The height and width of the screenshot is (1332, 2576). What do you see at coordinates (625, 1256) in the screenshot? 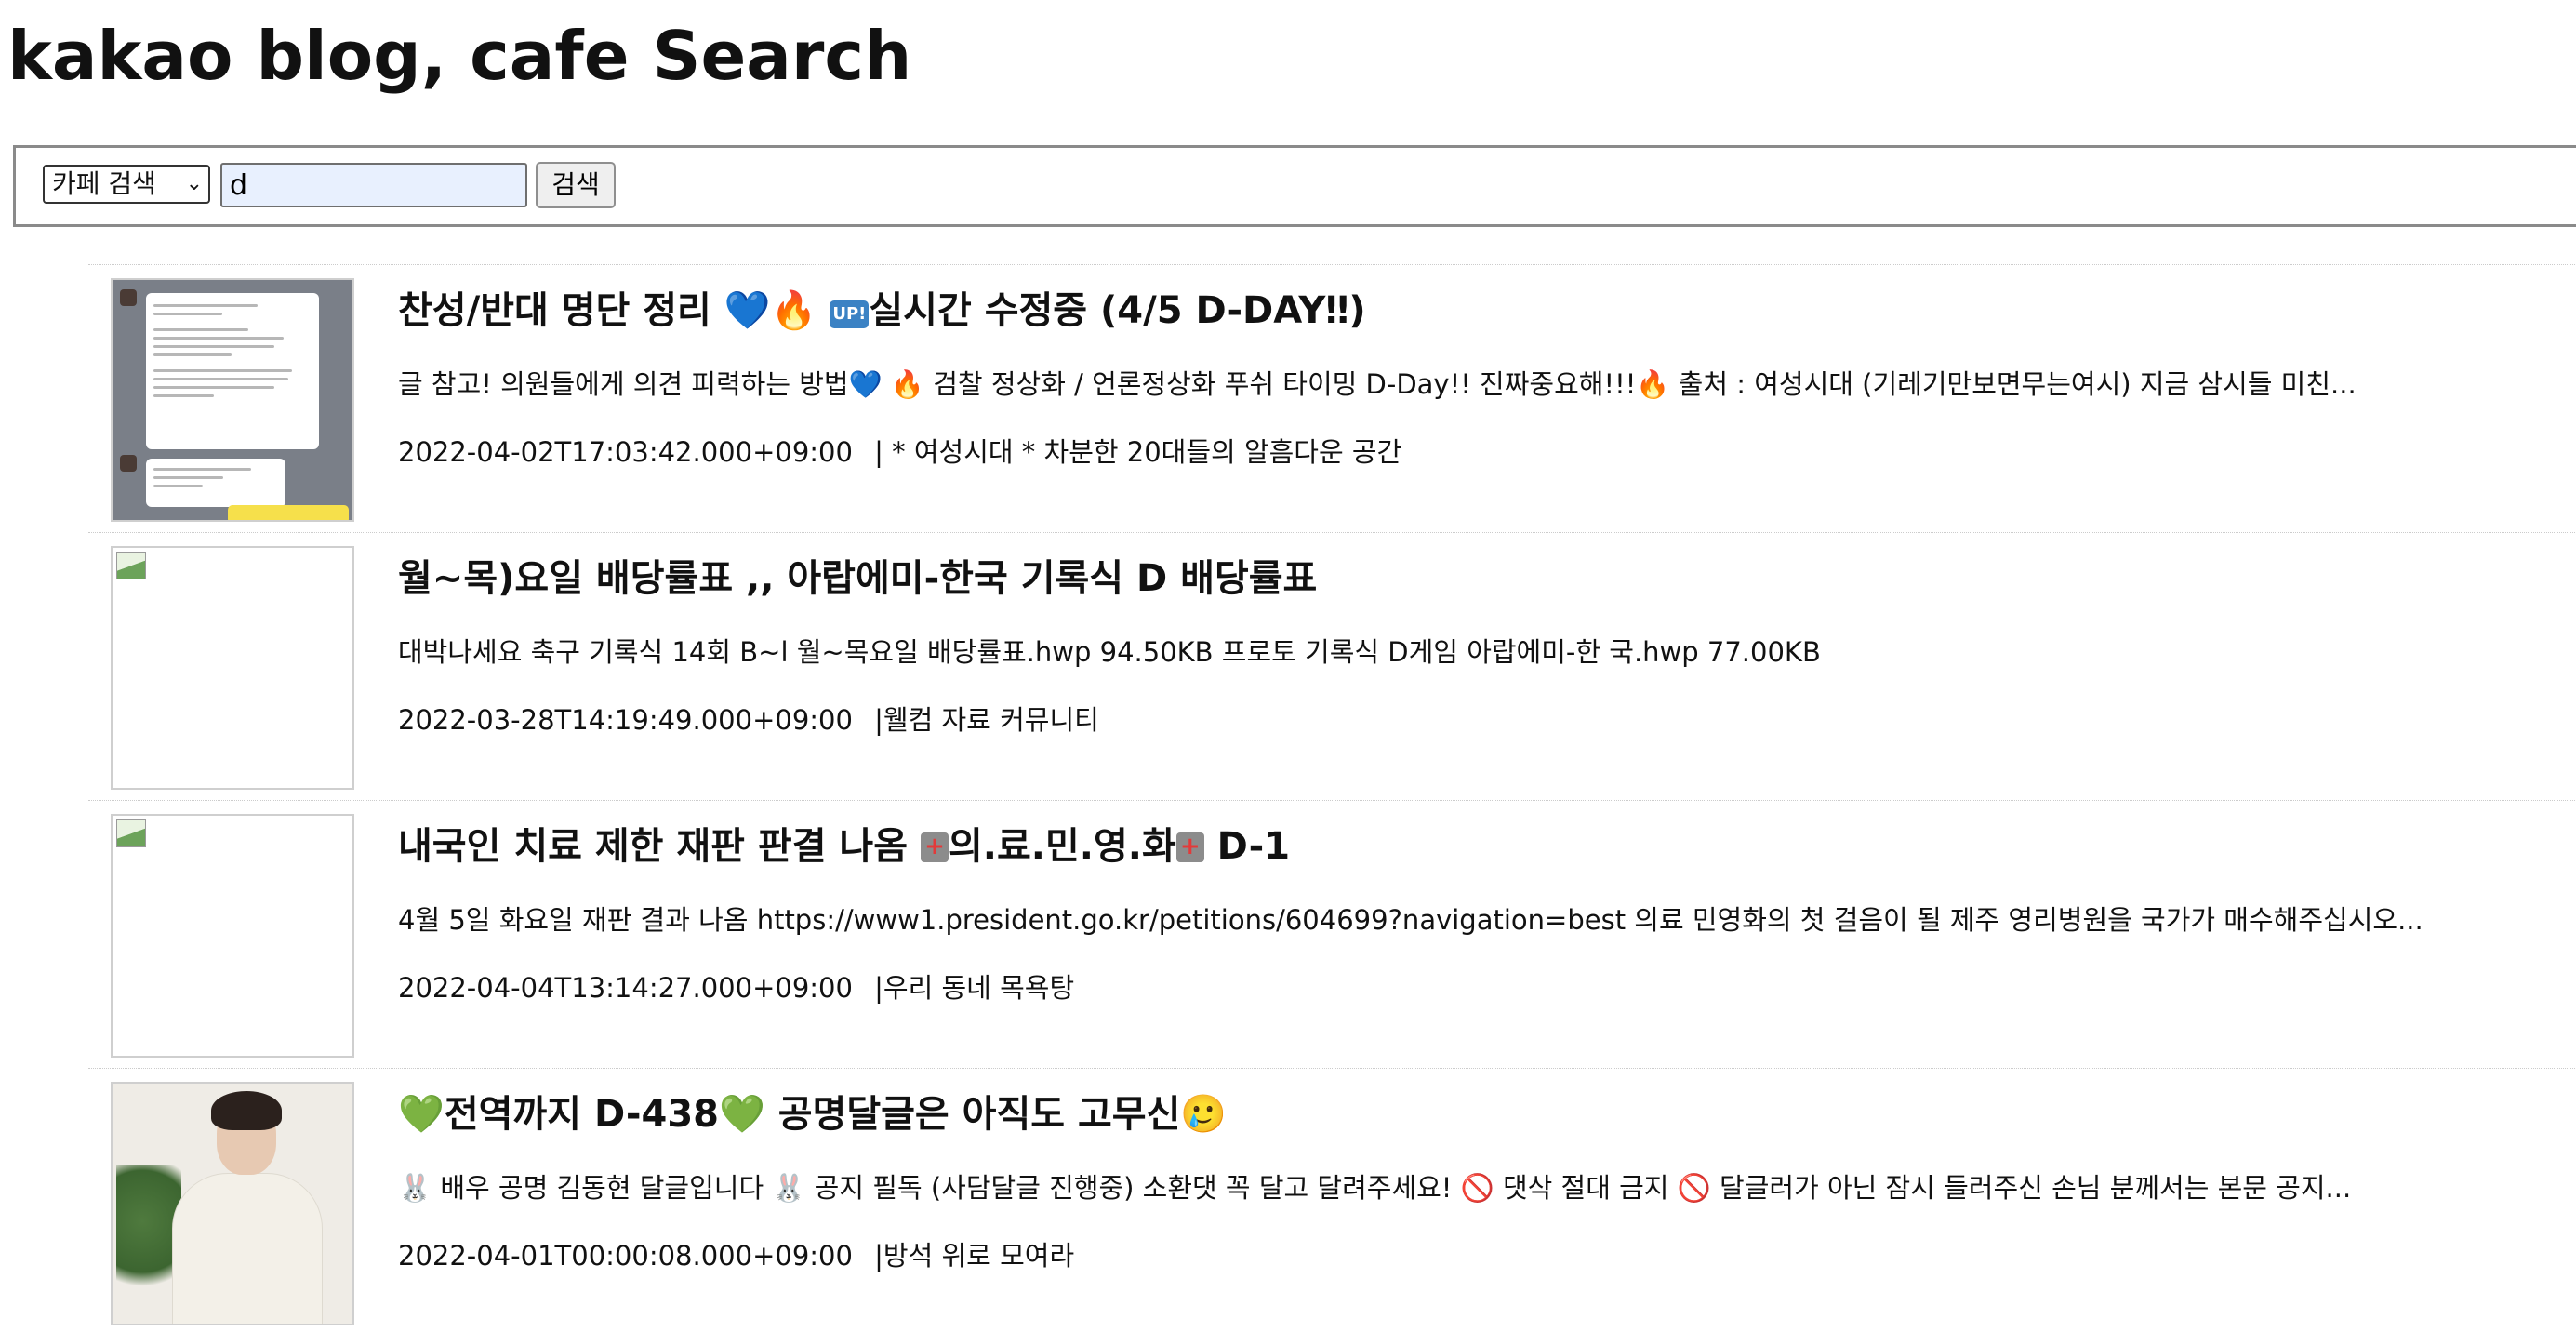
I see `result-datetime: 2022-04-01T00:00:08.000+09:00` at bounding box center [625, 1256].